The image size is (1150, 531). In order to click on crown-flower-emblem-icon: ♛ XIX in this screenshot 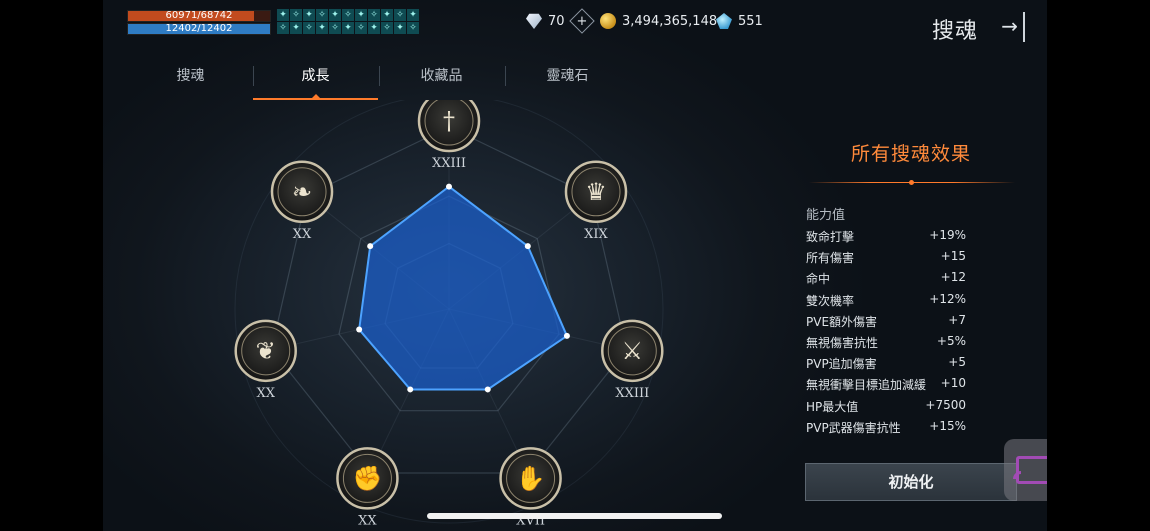, I will do `click(596, 201)`.